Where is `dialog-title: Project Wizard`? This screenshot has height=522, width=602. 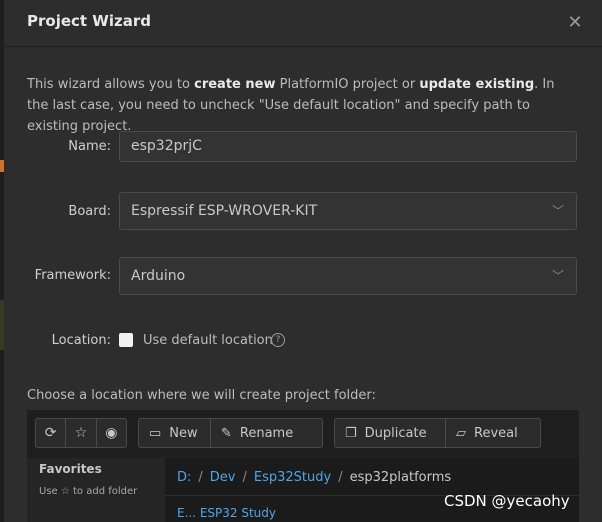
dialog-title: Project Wizard is located at coordinates (89, 21).